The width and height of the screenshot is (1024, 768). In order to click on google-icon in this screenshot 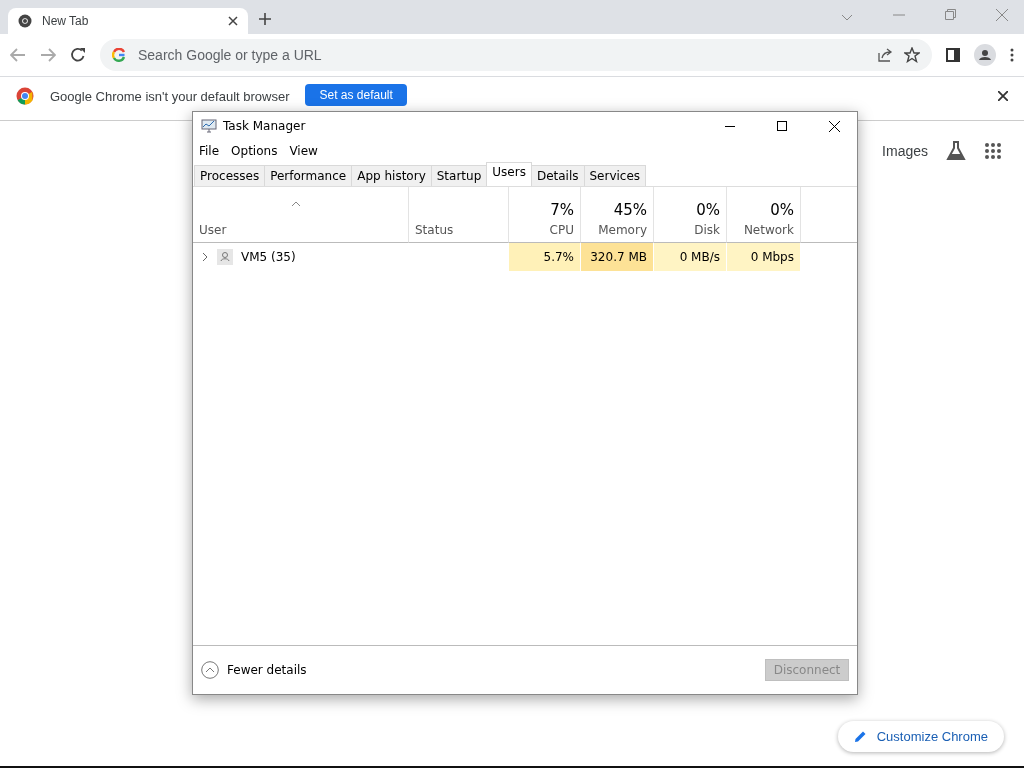, I will do `click(119, 55)`.